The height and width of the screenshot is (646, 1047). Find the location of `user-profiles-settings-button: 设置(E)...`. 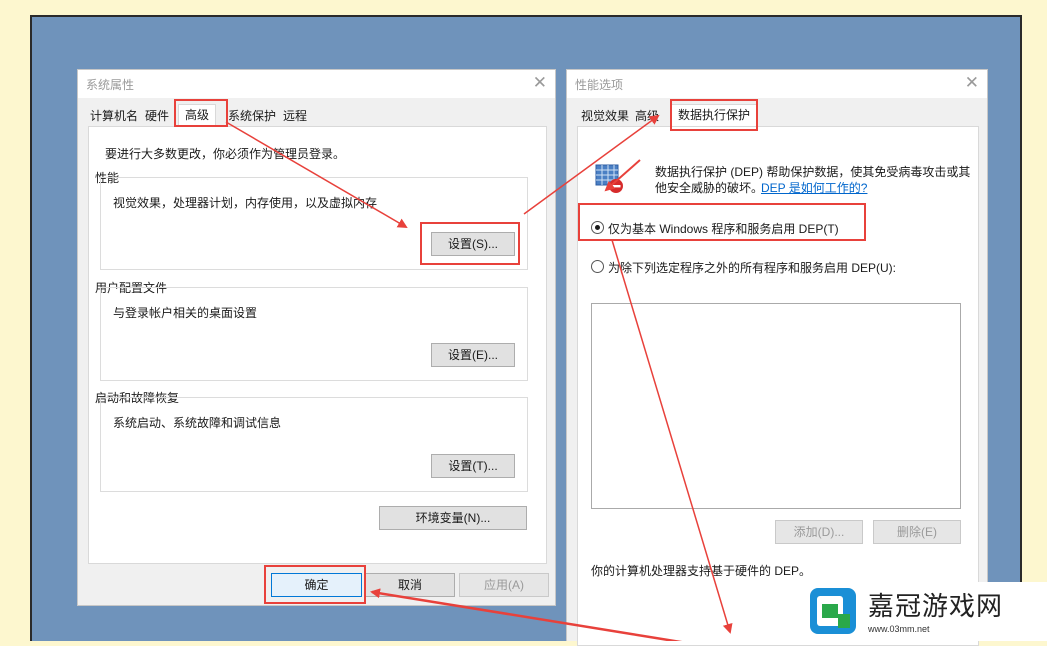

user-profiles-settings-button: 设置(E)... is located at coordinates (473, 355).